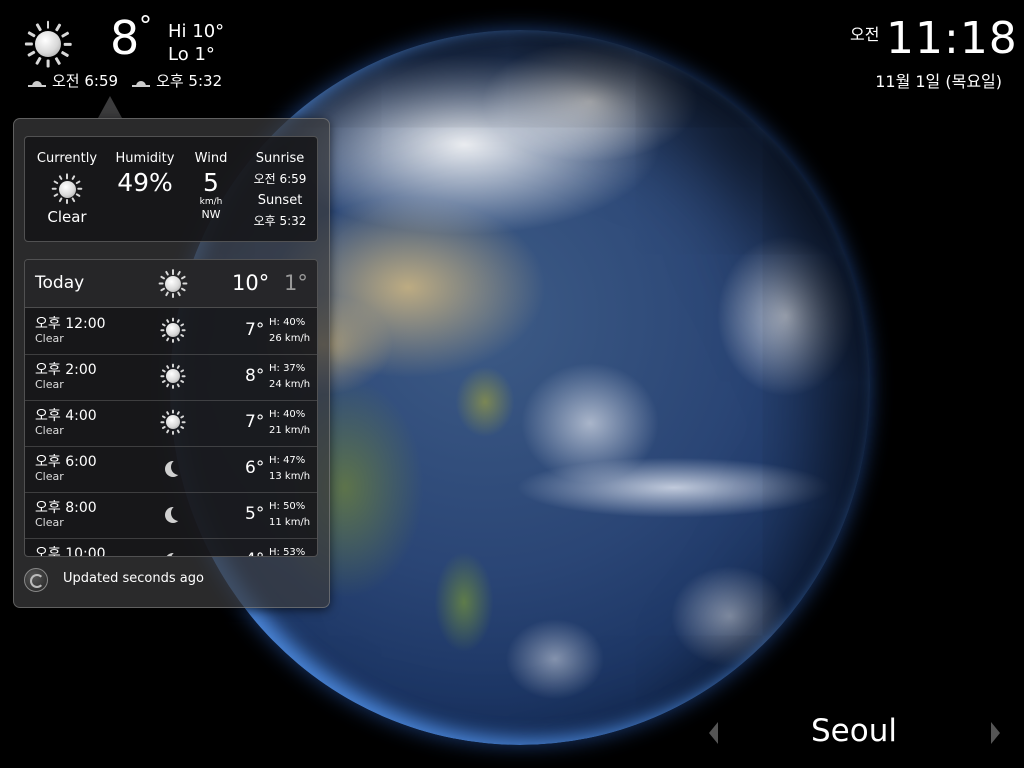 The image size is (1024, 768). I want to click on hourly-wind: 24 km/h, so click(290, 384).